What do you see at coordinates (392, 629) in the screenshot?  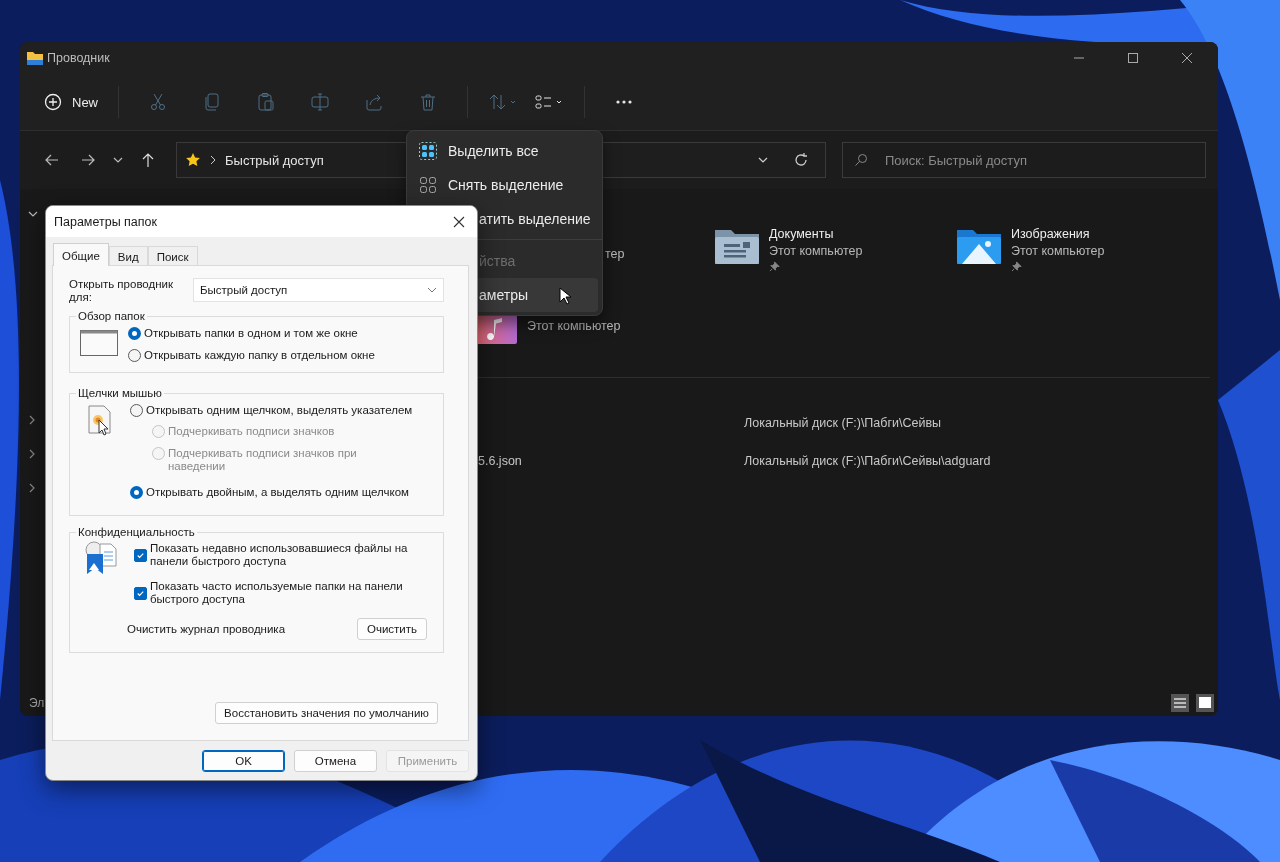 I see `clear-button: Очистить` at bounding box center [392, 629].